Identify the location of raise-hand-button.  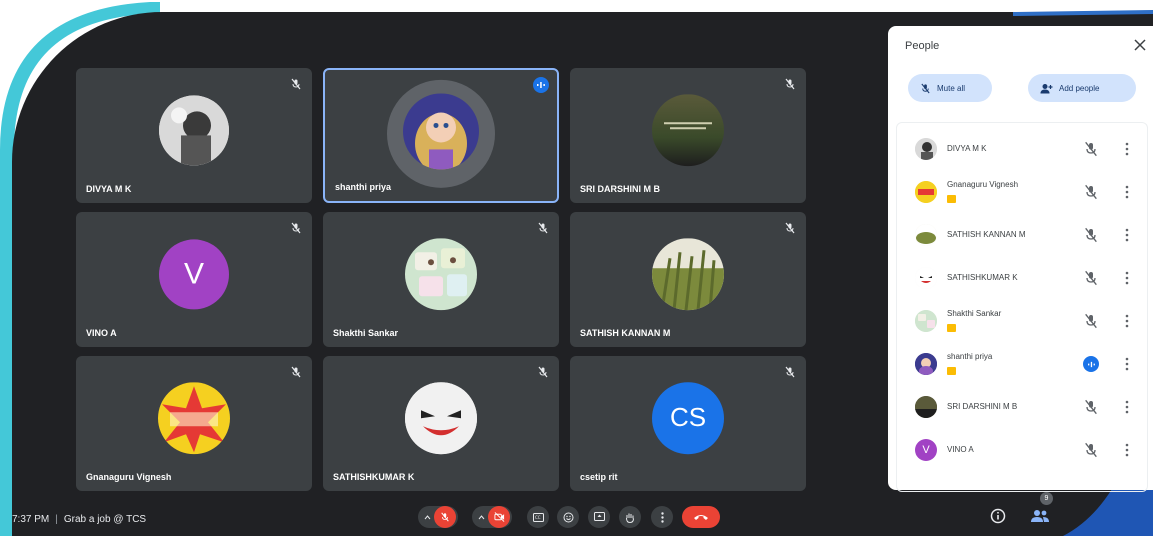
(630, 517).